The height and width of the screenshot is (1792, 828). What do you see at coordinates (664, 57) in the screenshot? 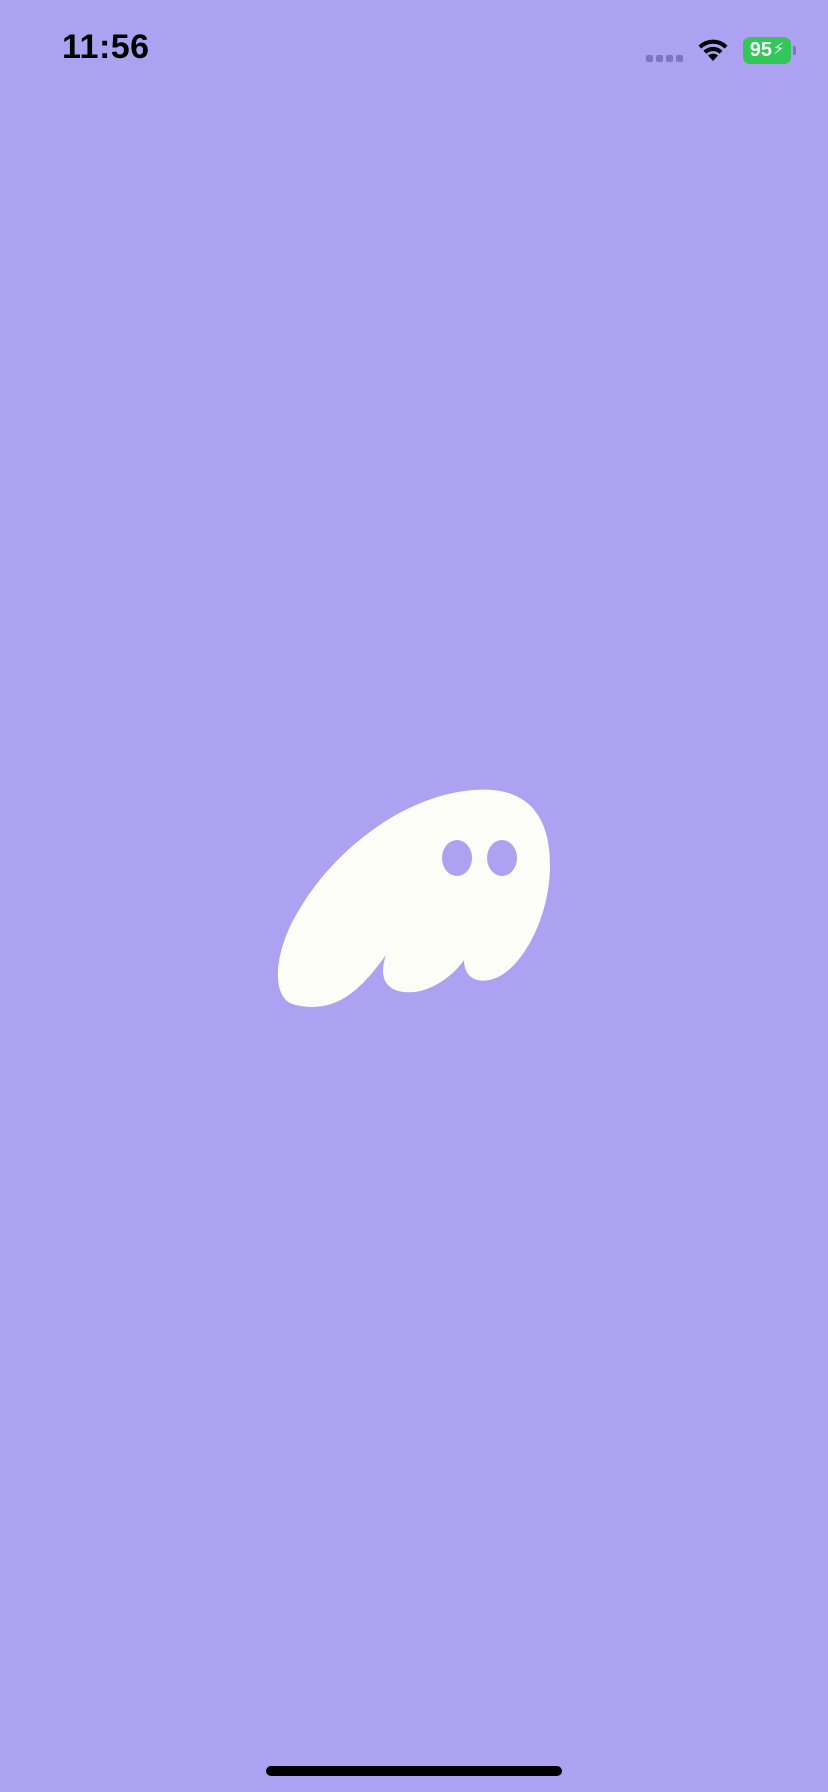
I see `cellular-signal-icon` at bounding box center [664, 57].